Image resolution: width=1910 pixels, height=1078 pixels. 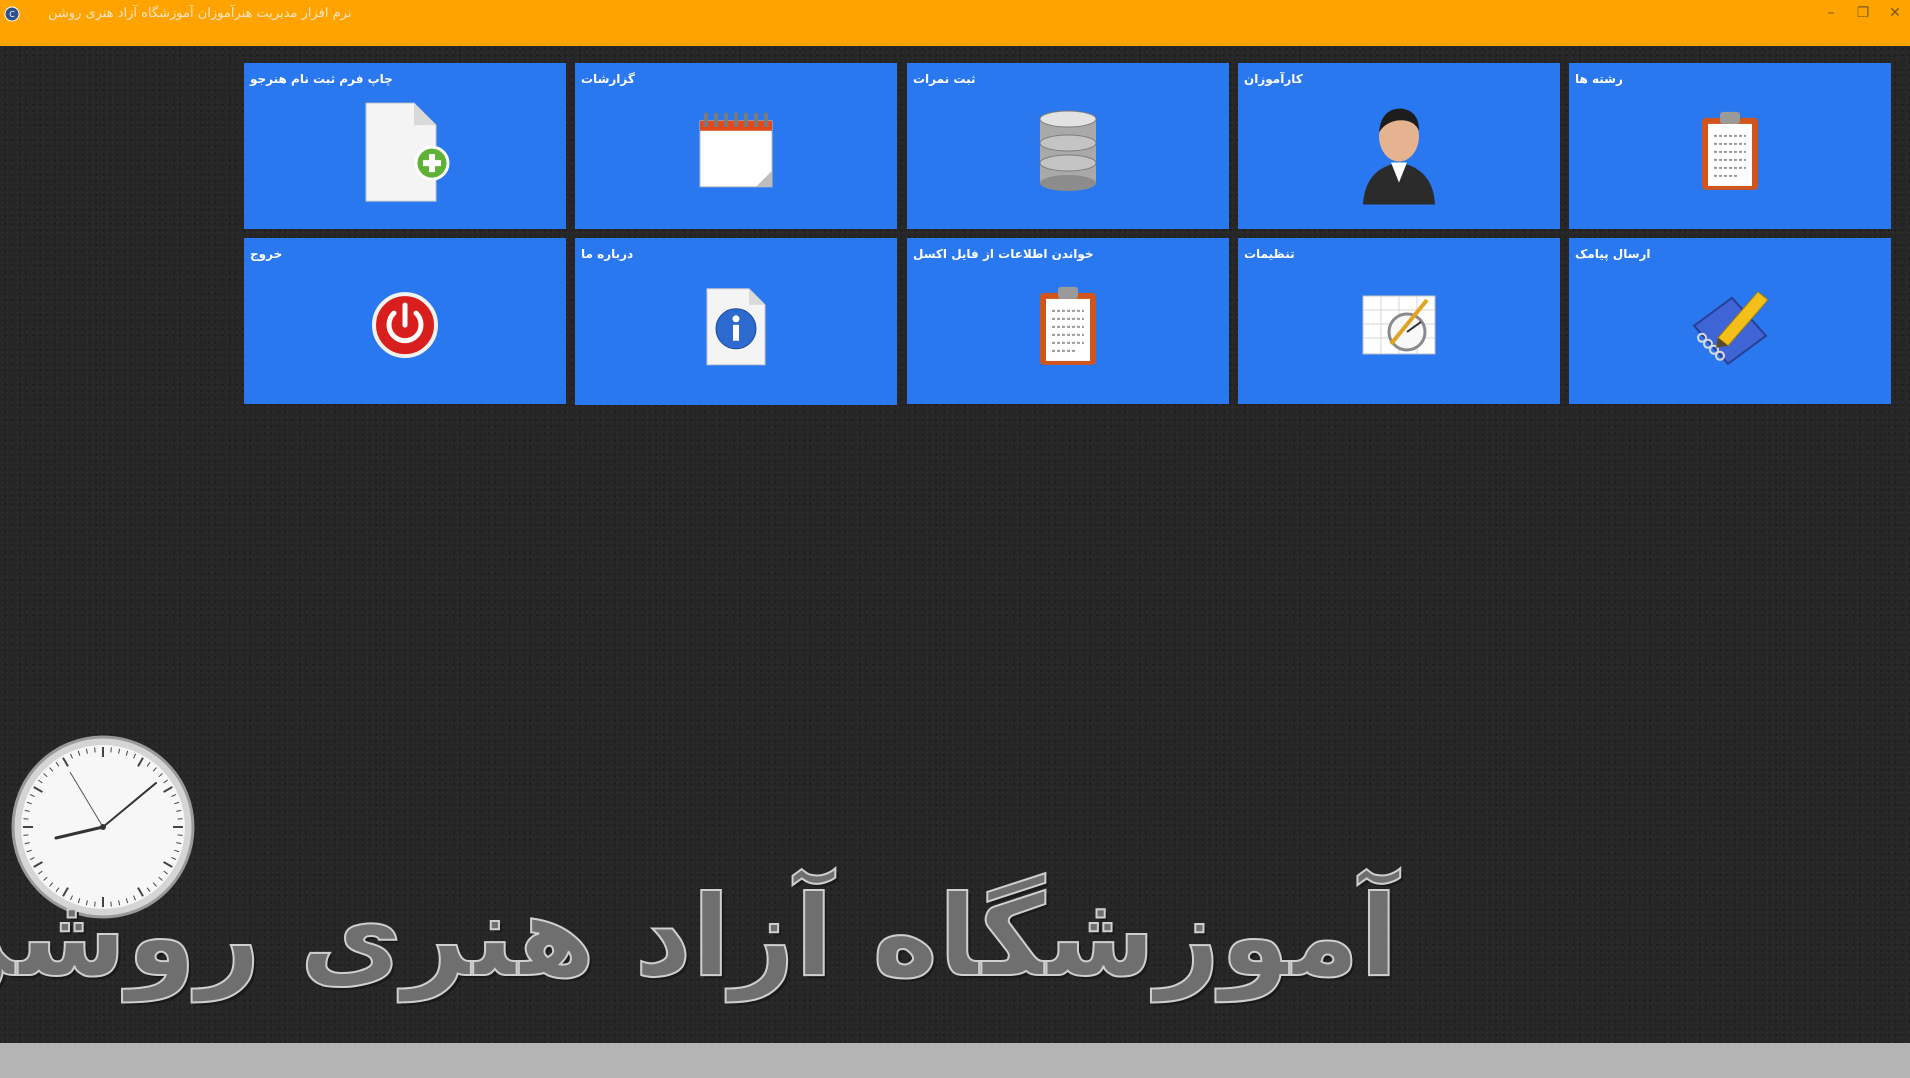 I want to click on tile-label: کارآموزان, so click(x=1273, y=79).